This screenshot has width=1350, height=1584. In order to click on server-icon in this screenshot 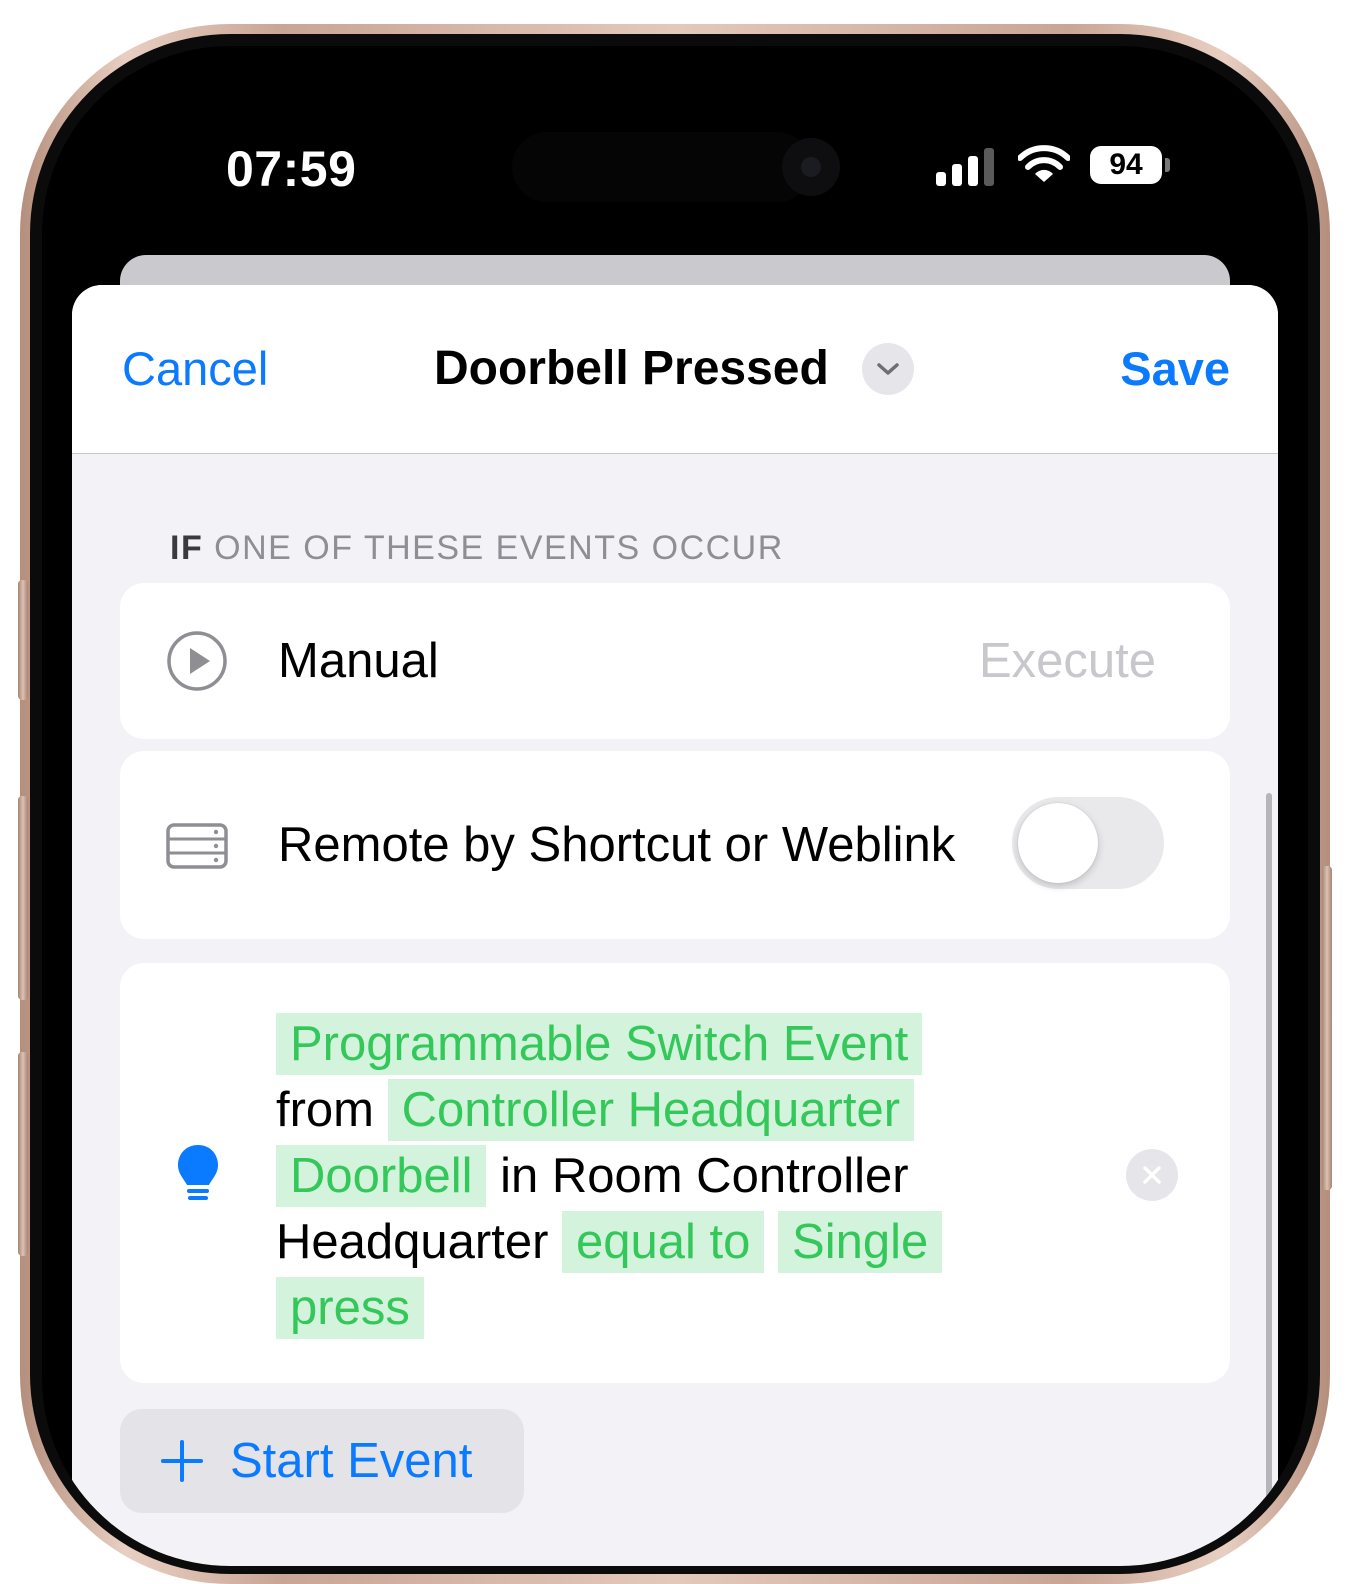, I will do `click(197, 846)`.